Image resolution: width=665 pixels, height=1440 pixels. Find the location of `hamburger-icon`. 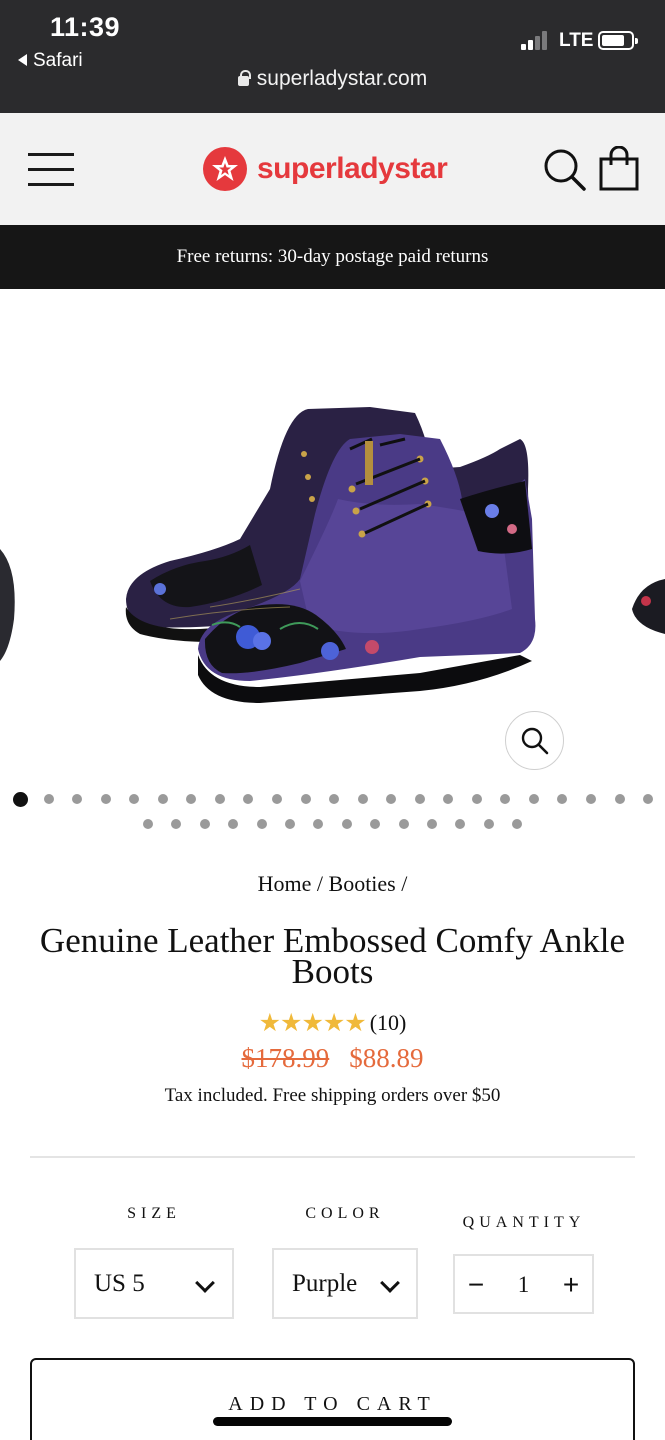

hamburger-icon is located at coordinates (51, 170).